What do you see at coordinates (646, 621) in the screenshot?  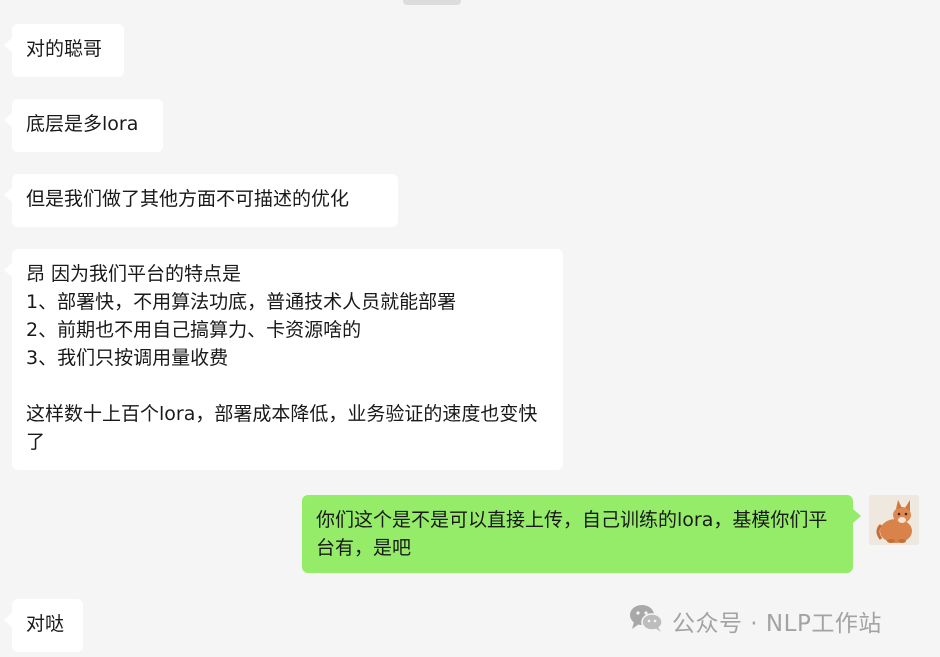 I see `wechat-icon` at bounding box center [646, 621].